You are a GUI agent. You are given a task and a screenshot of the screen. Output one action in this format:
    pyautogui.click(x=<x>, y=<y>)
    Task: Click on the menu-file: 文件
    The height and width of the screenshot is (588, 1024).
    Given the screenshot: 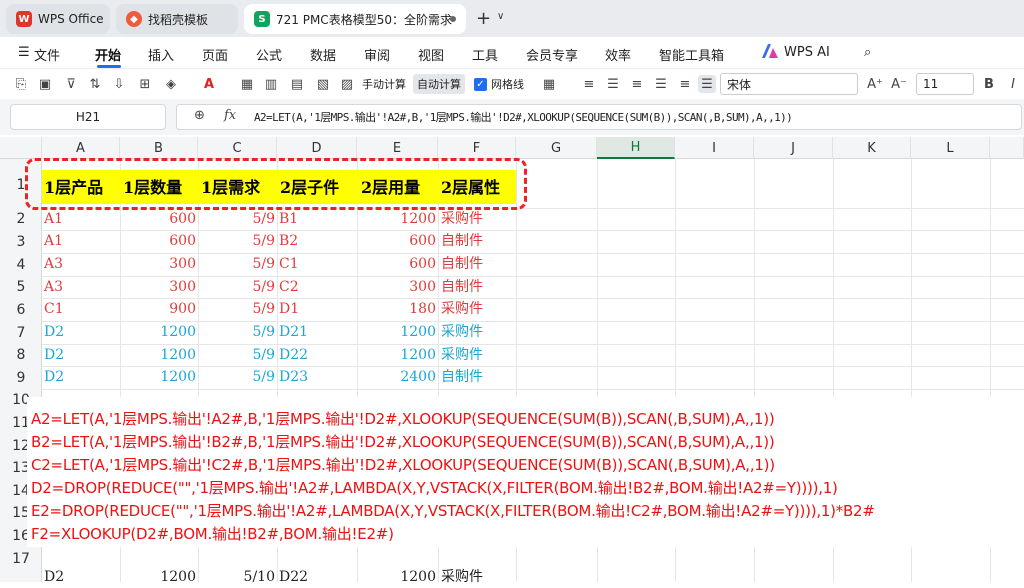 What is the action you would take?
    pyautogui.click(x=47, y=54)
    